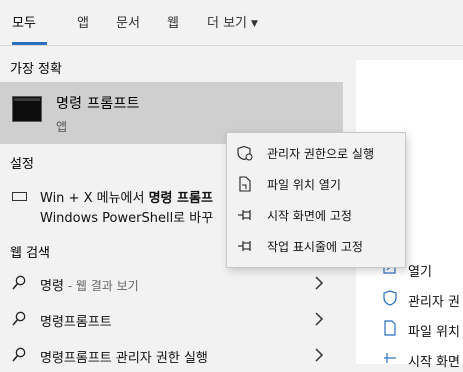  Describe the element at coordinates (171, 284) in the screenshot. I see `web-result-row: 명령 - 웹 결과 보기` at that location.